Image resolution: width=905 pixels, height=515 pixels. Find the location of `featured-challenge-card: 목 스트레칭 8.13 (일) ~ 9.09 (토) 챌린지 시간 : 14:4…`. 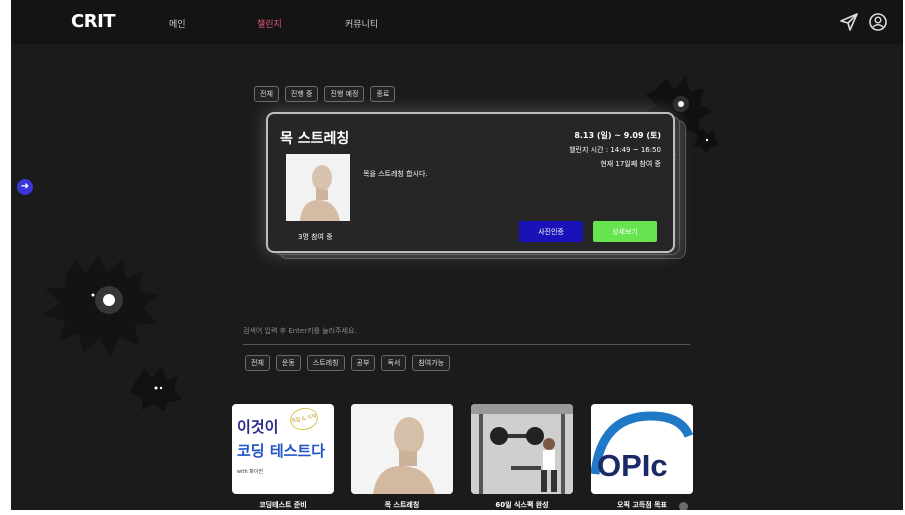

featured-challenge-card: 목 스트레칭 8.13 (일) ~ 9.09 (토) 챌린지 시간 : 14:4… is located at coordinates (470, 182).